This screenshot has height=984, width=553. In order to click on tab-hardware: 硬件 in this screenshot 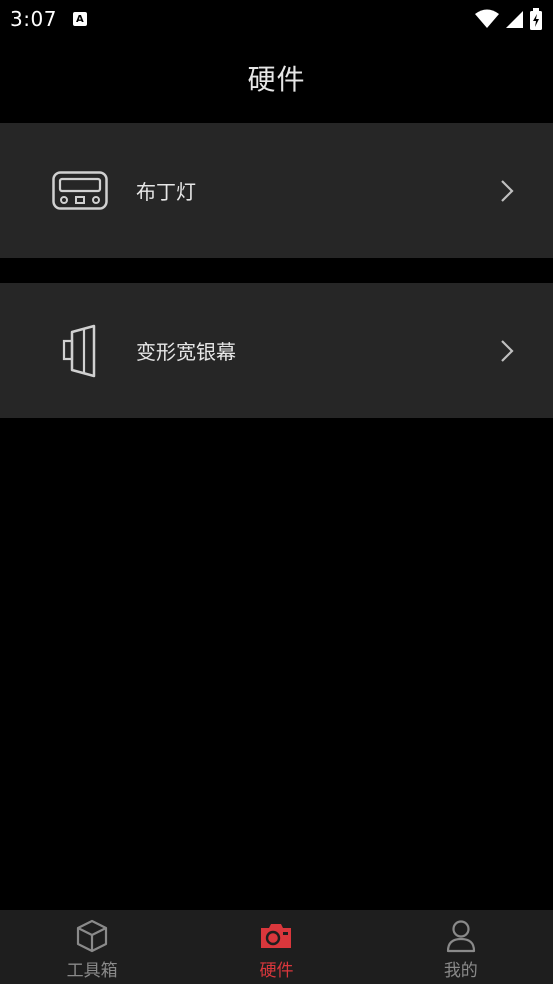, I will do `click(276, 947)`.